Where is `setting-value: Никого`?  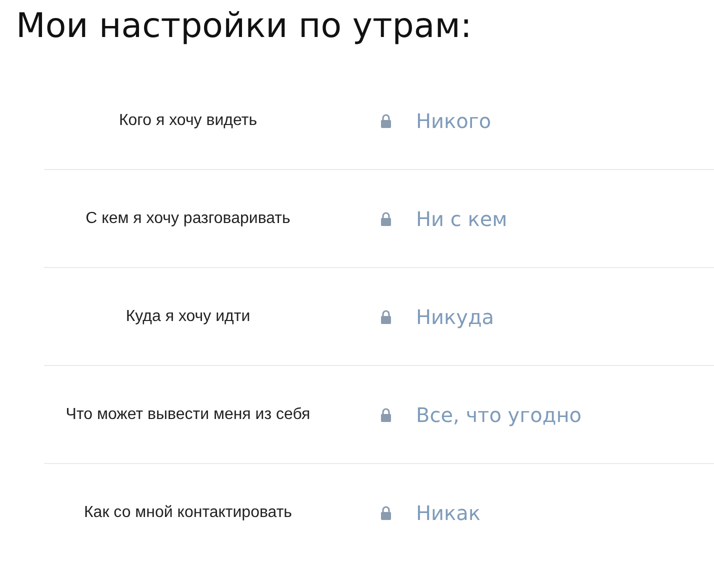 setting-value: Никого is located at coordinates (454, 120).